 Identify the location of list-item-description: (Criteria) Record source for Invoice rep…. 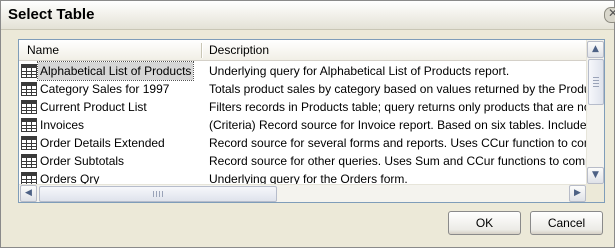
(397, 125).